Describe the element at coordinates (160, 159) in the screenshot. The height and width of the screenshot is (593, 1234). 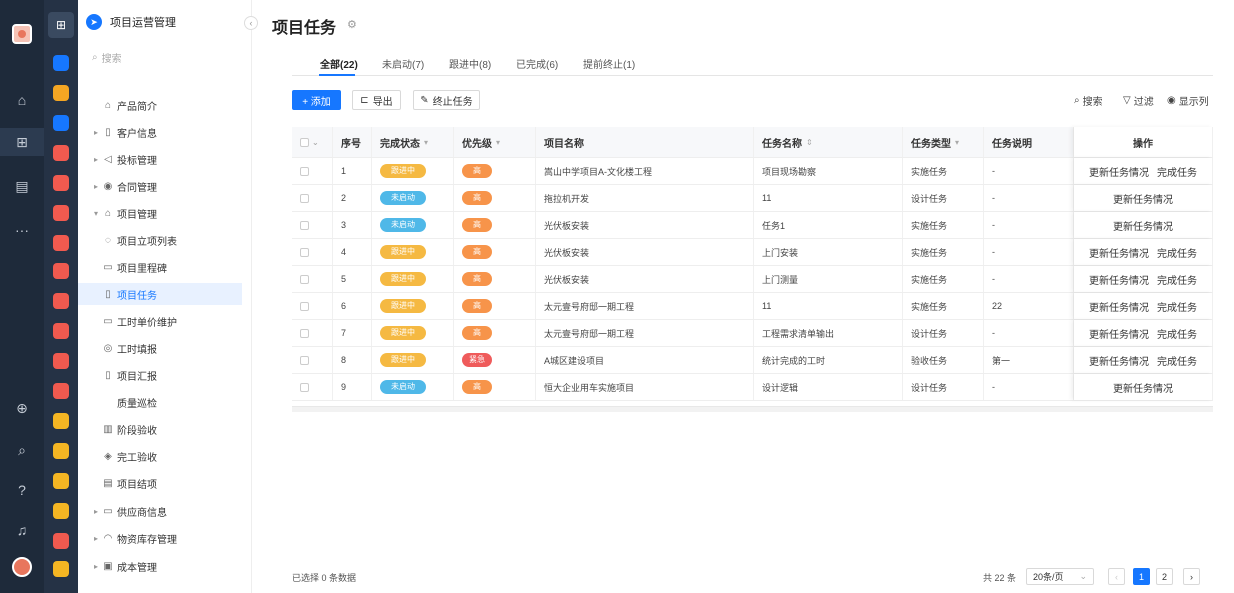
I see `sidebar-item: ▸ ◁ 投标管理` at that location.